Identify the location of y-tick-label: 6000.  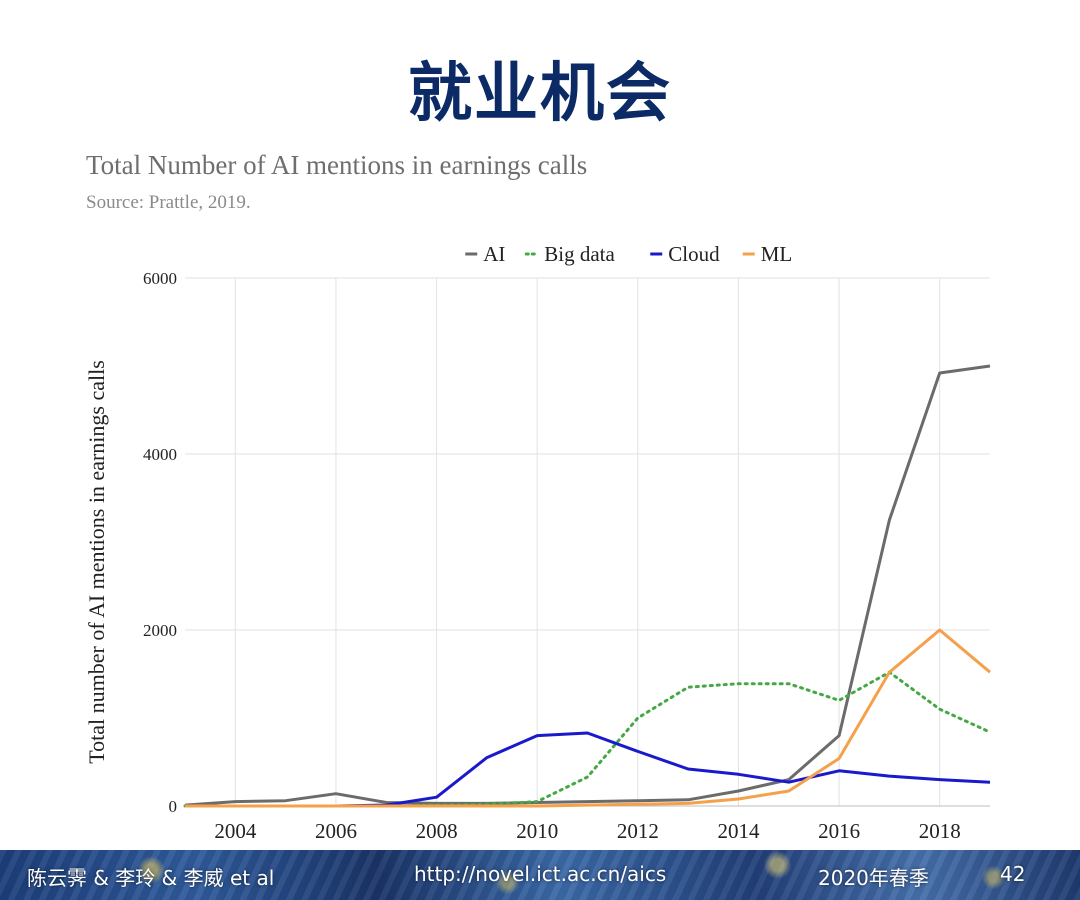
(160, 278).